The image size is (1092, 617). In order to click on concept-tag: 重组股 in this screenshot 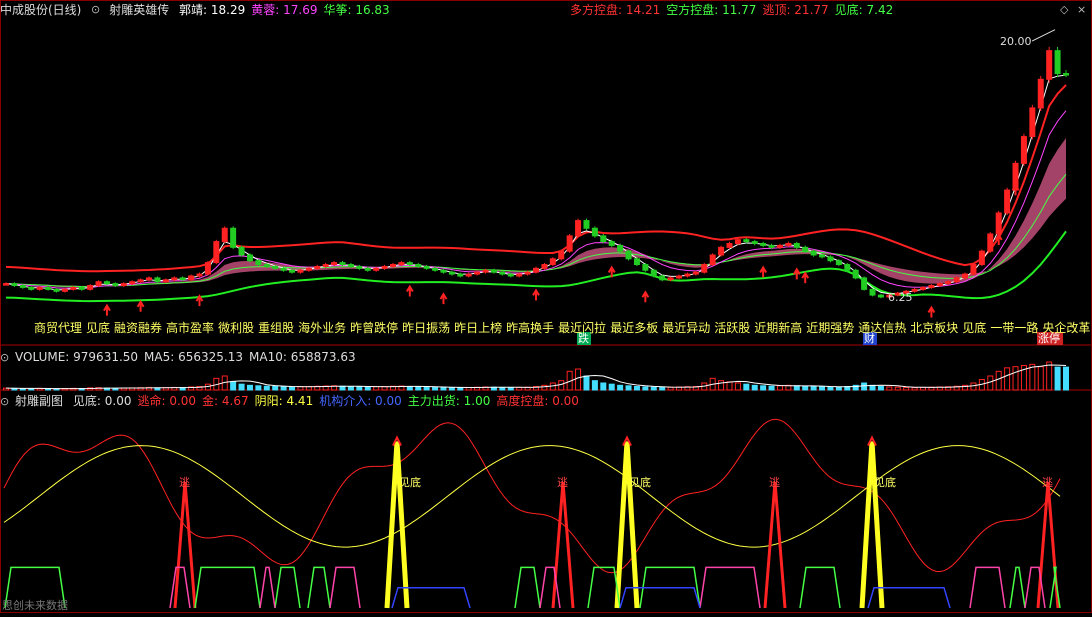, I will do `click(276, 328)`.